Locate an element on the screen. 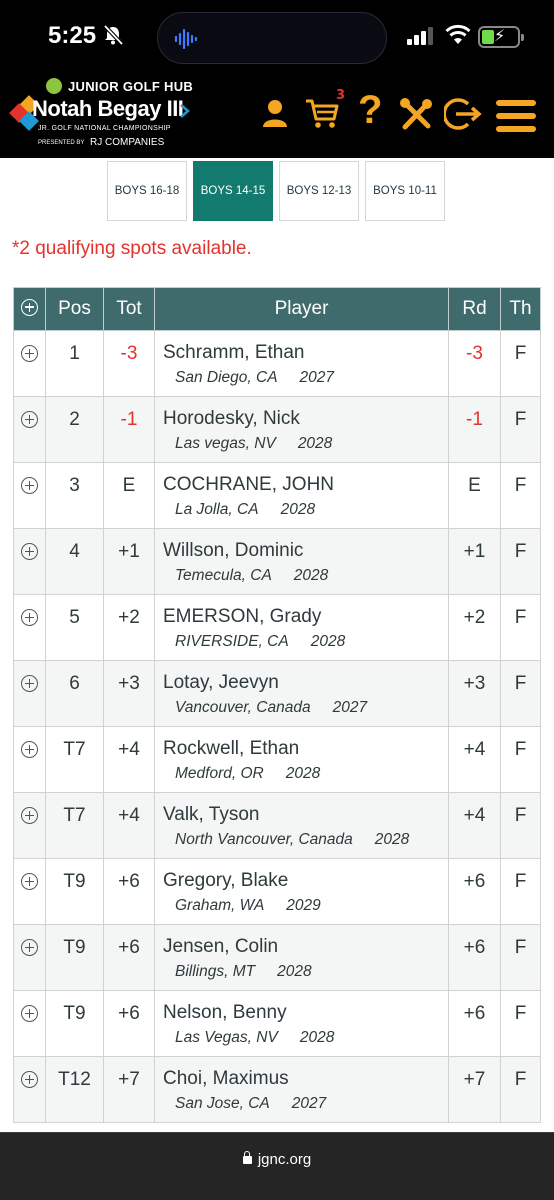  col-tot: Tot is located at coordinates (129, 309).